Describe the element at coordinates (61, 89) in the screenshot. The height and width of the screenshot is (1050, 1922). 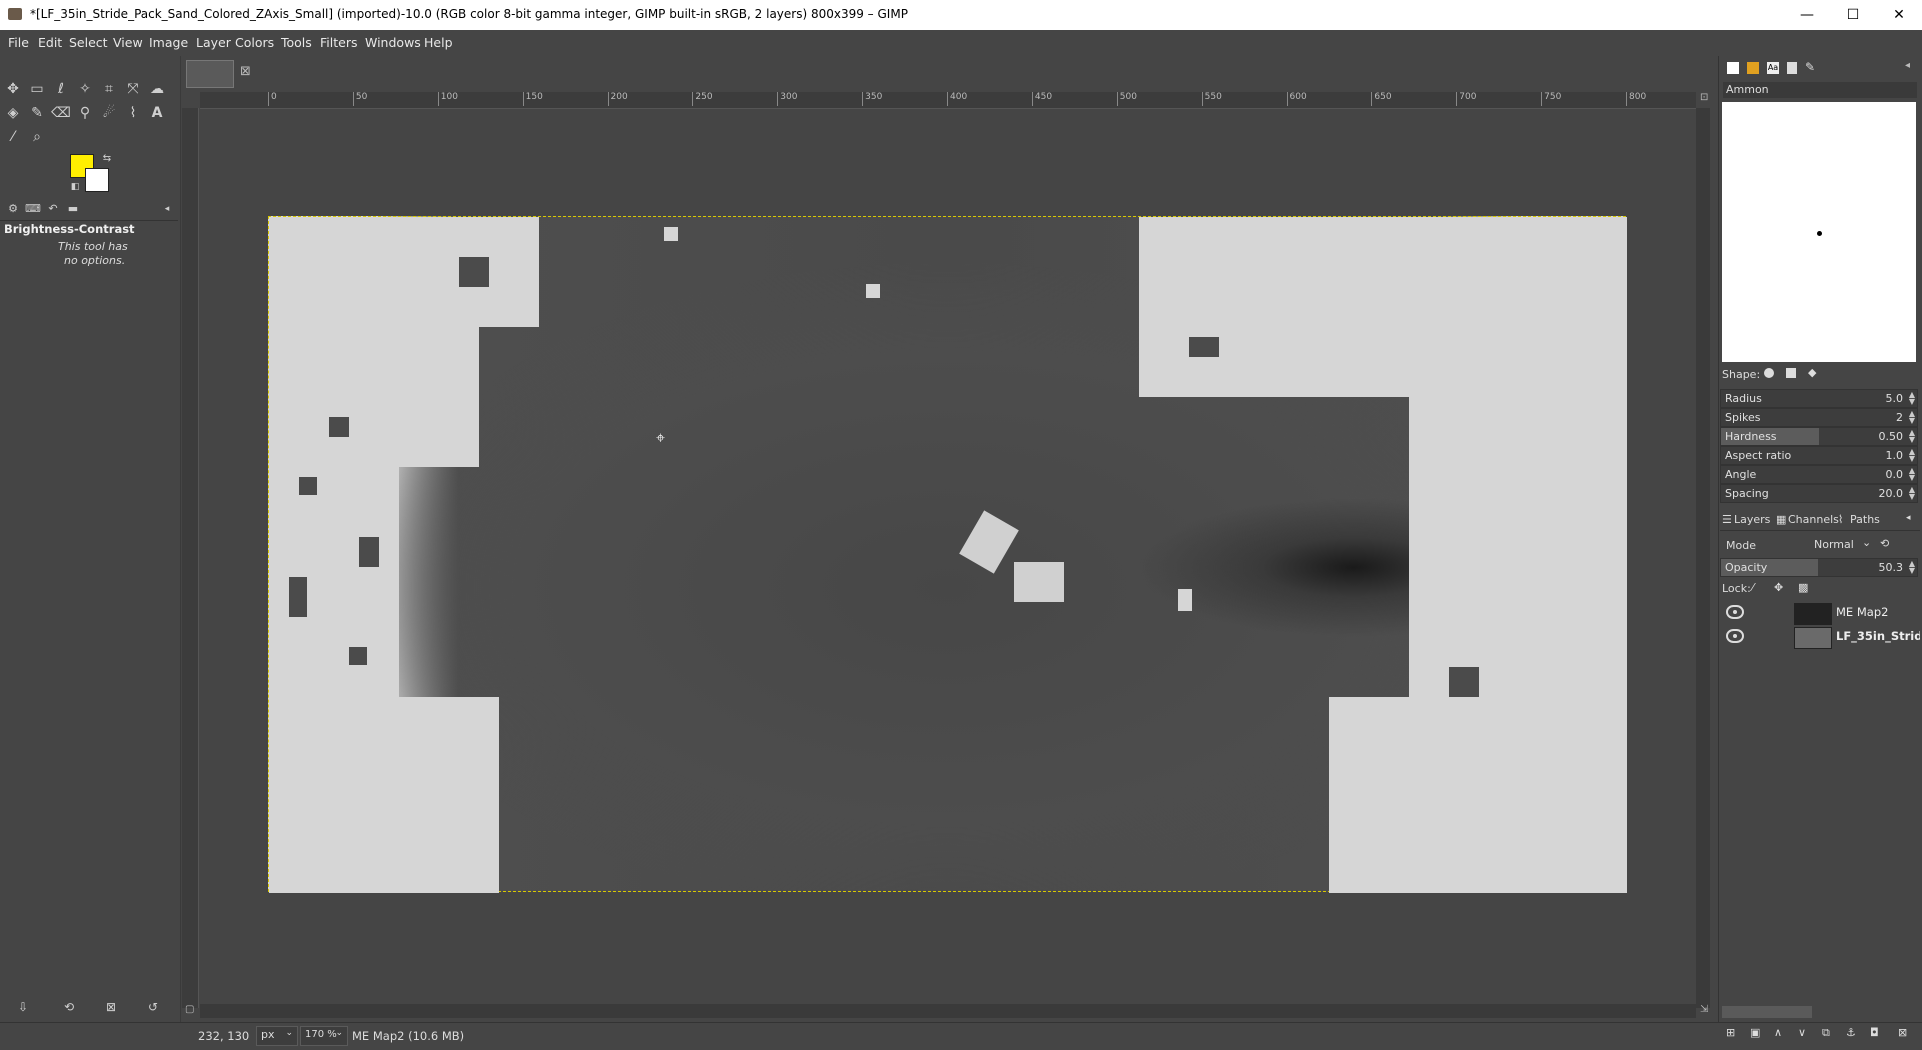
I see `lasso-tool-icon: ℓ` at that location.